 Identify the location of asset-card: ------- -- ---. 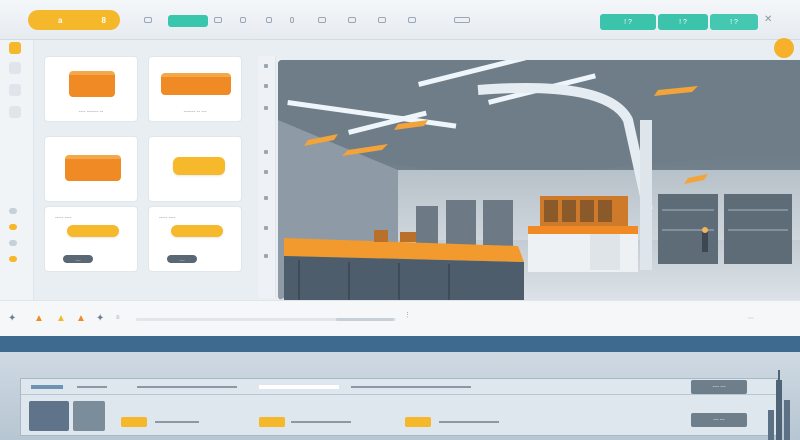
(195, 89).